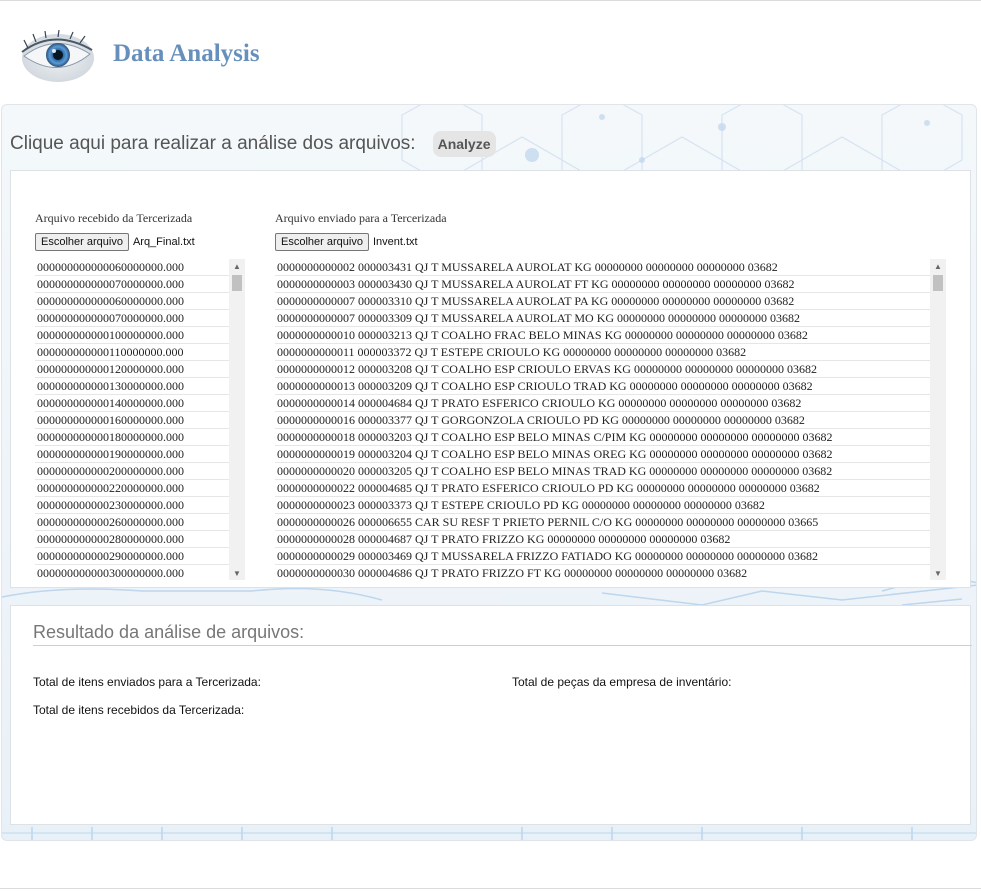  Describe the element at coordinates (395, 242) in the screenshot. I see `sent-file-name: Invent.txt` at that location.